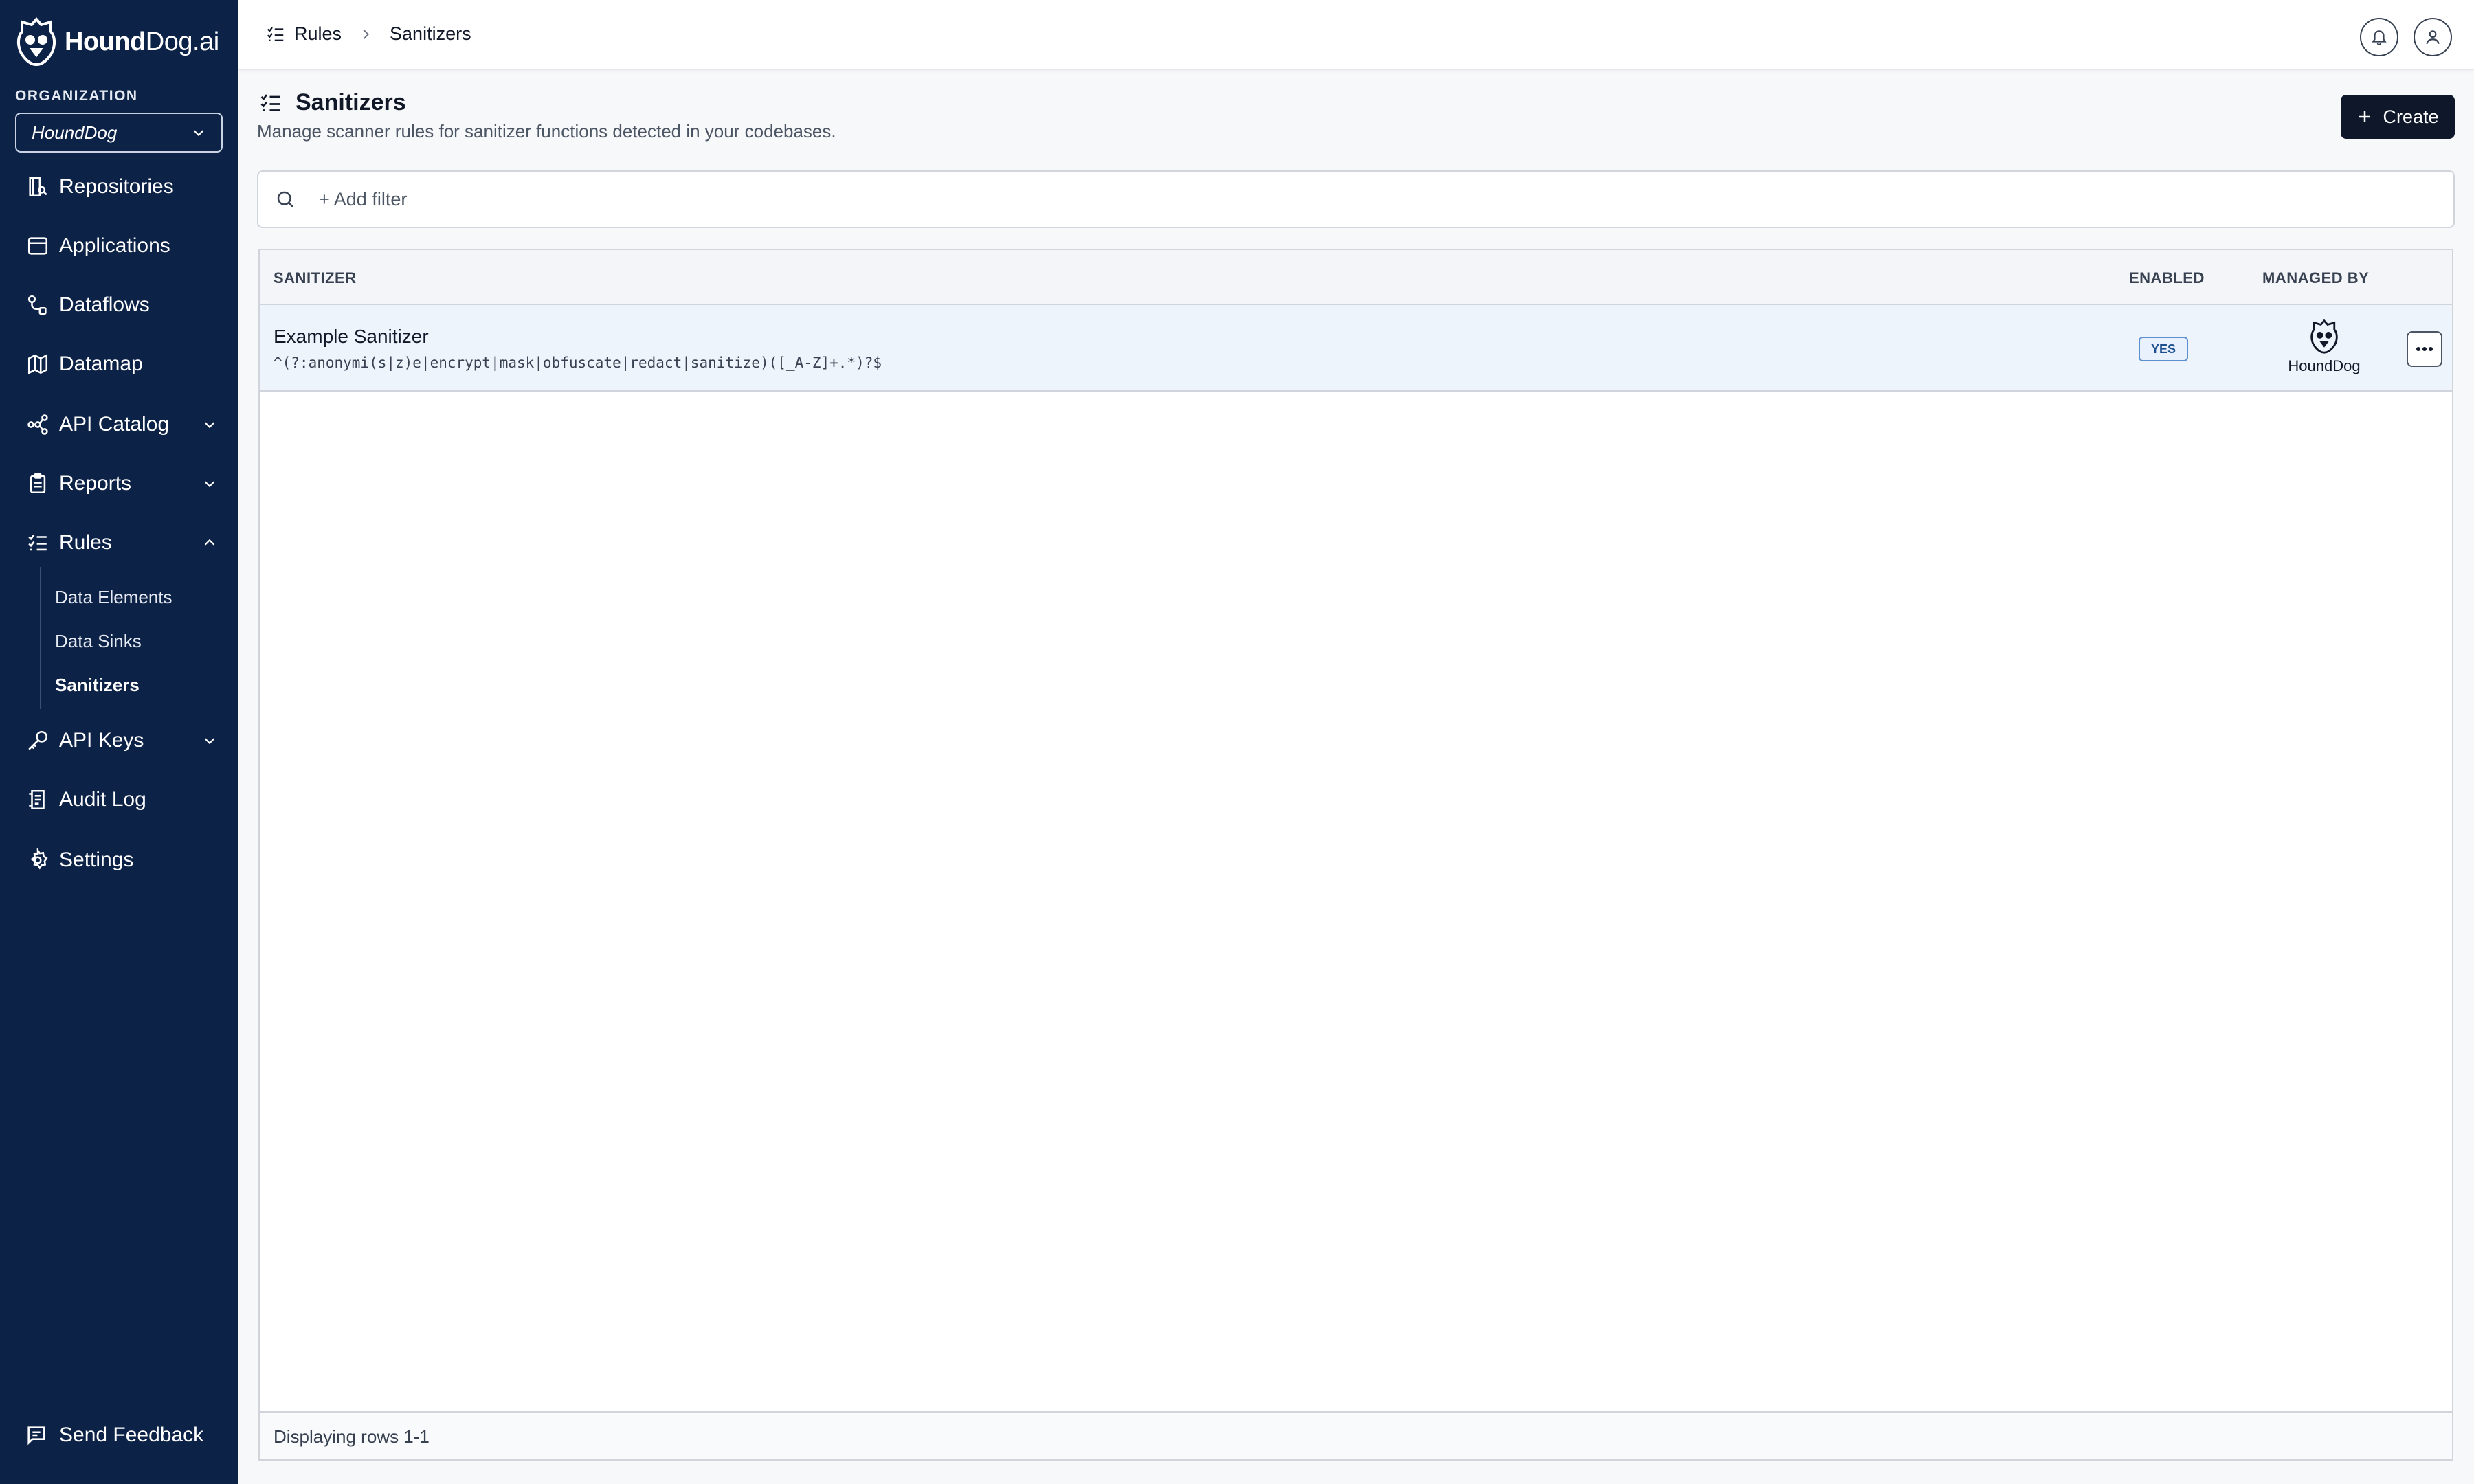  Describe the element at coordinates (2315, 278) in the screenshot. I see `column-header-managed-by: MANAGED BY` at that location.